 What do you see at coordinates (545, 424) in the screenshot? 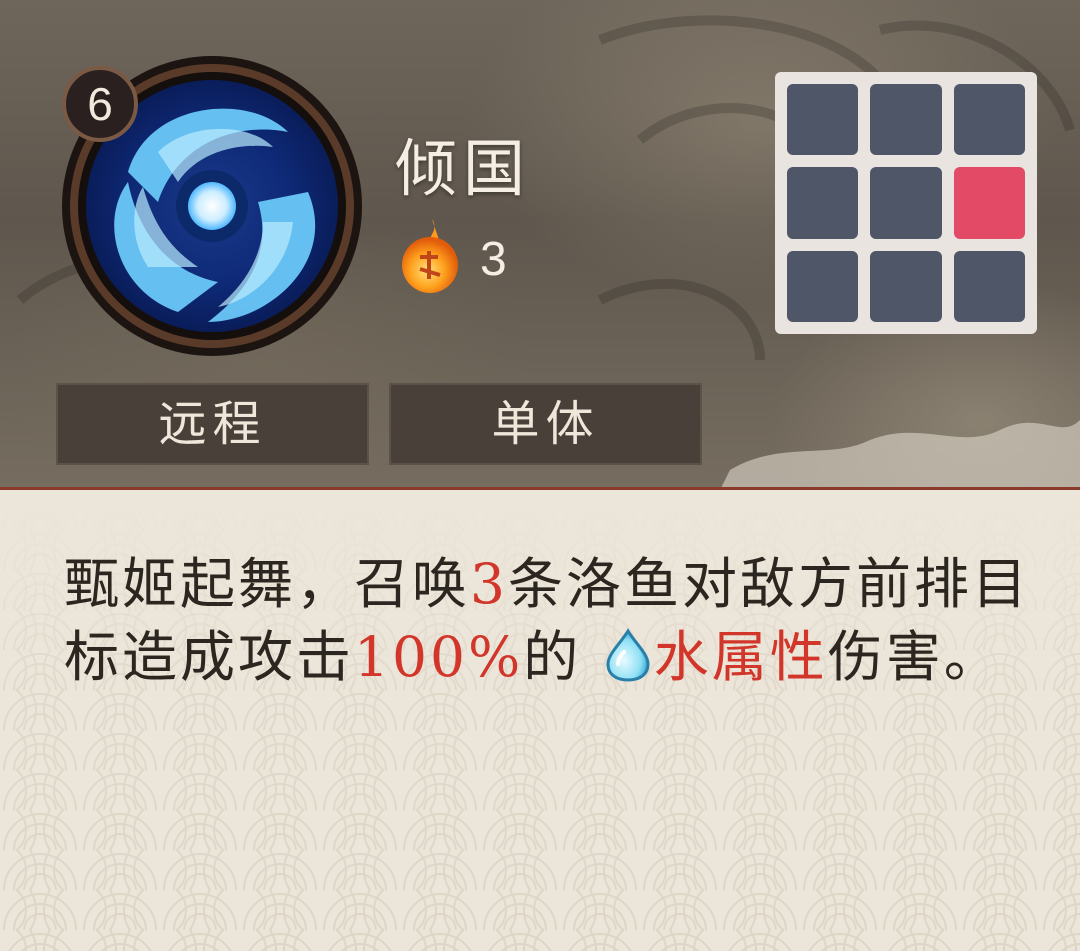
I see `target-tag: 单体` at bounding box center [545, 424].